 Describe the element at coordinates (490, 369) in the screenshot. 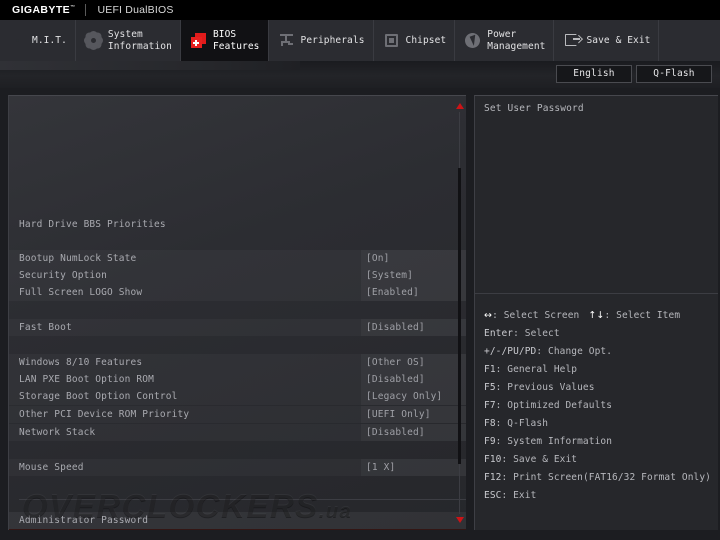

I see `legend-key: F1` at that location.